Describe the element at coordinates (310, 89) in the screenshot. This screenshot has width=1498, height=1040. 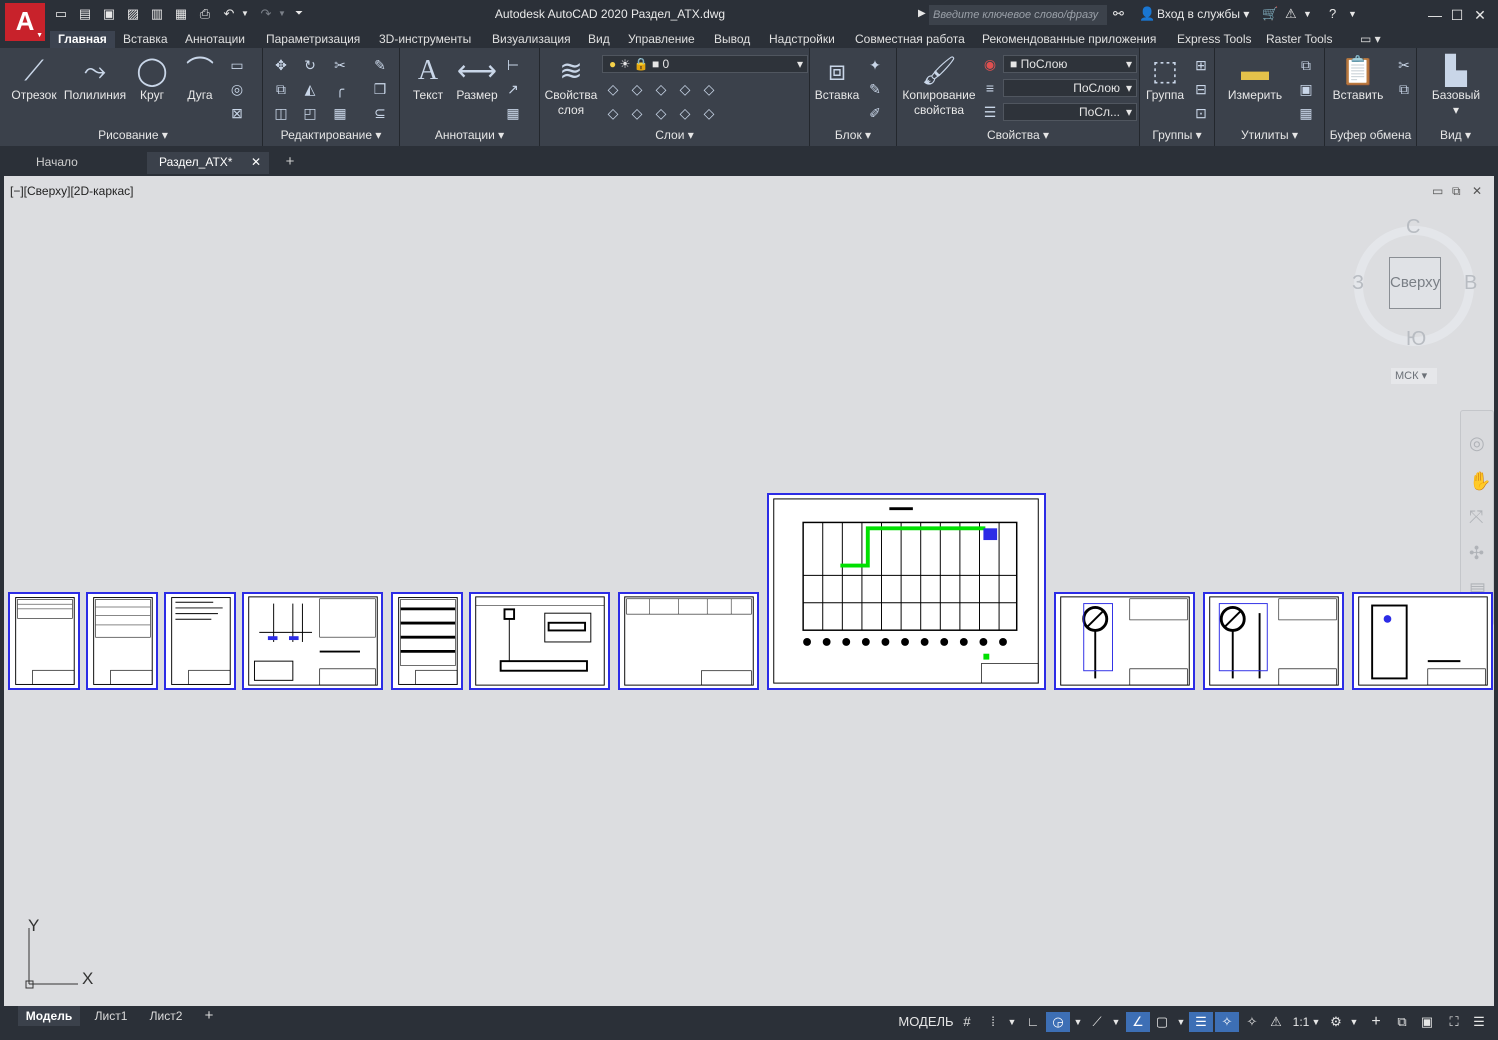
I see `mirror-icon: ◭` at that location.